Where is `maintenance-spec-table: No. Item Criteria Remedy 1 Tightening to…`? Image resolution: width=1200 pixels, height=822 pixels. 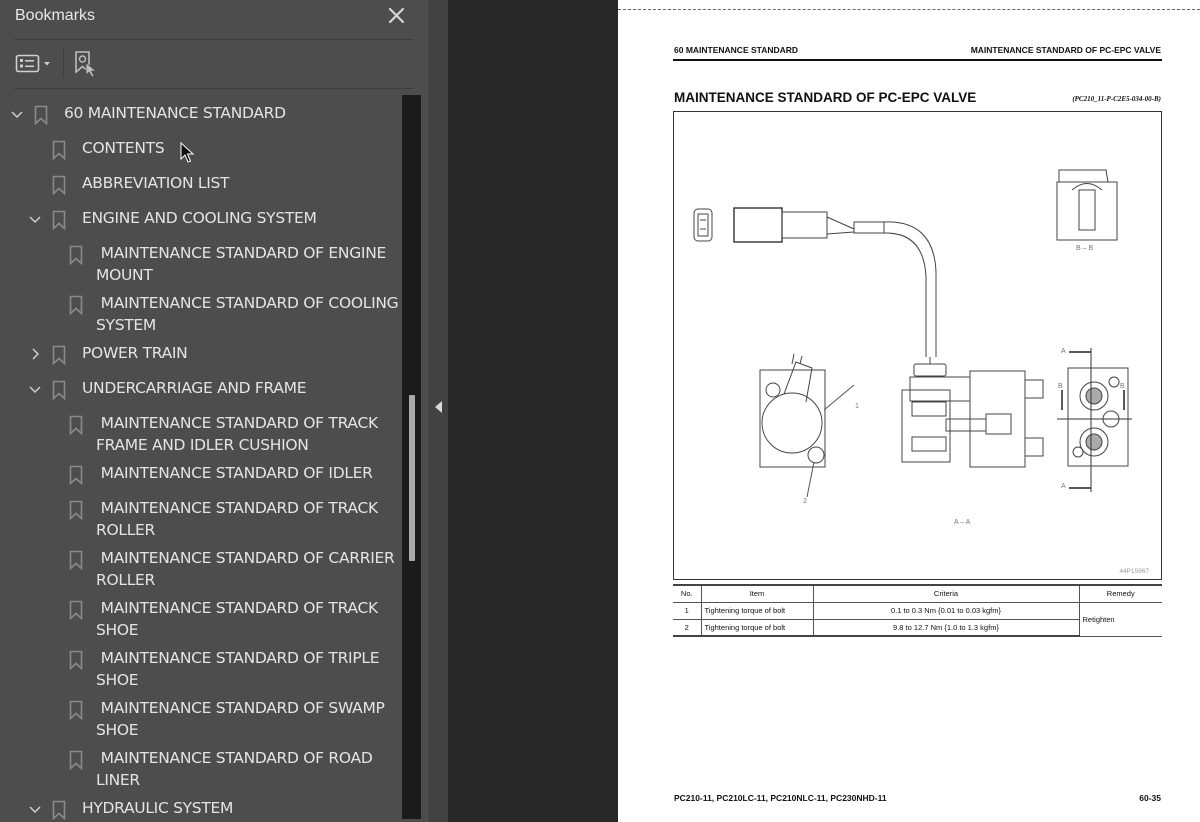
maintenance-spec-table: No. Item Criteria Remedy 1 Tightening to… is located at coordinates (917, 610).